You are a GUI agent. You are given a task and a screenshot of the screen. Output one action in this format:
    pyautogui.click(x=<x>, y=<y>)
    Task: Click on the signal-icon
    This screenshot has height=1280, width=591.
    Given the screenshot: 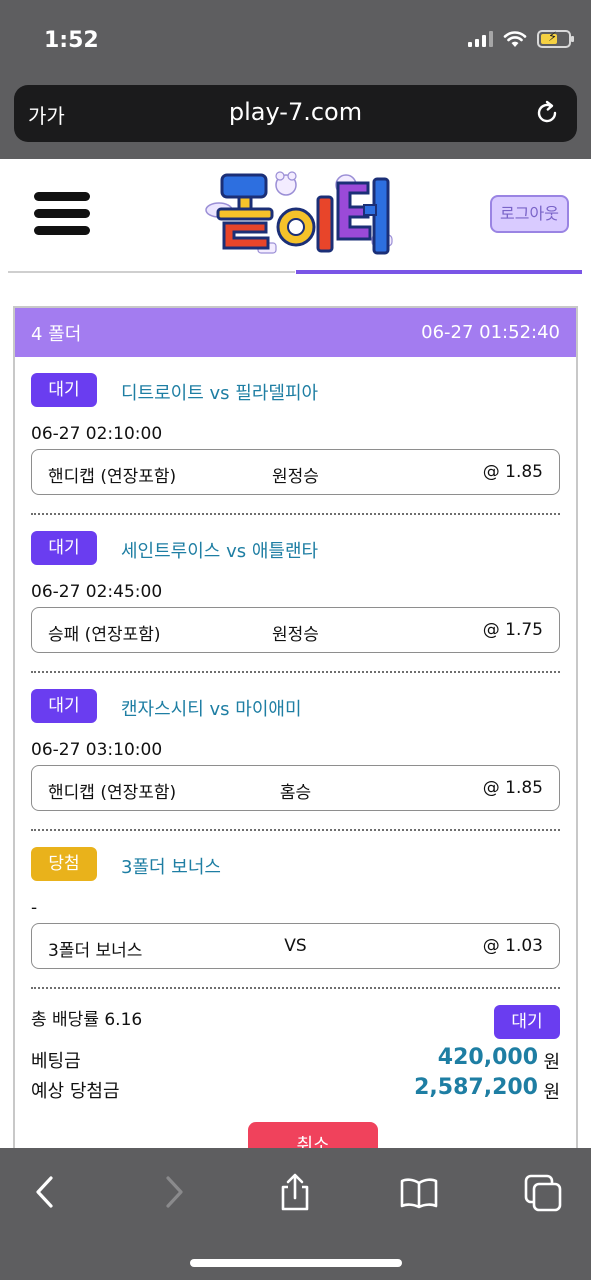 What is the action you would take?
    pyautogui.click(x=480, y=39)
    